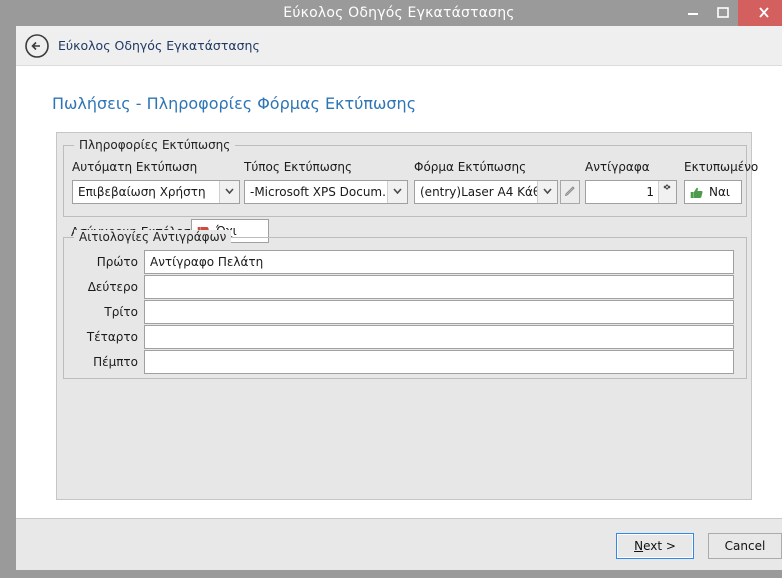 This screenshot has width=782, height=578. I want to click on copies-label: Αντίγραφα, so click(617, 167).